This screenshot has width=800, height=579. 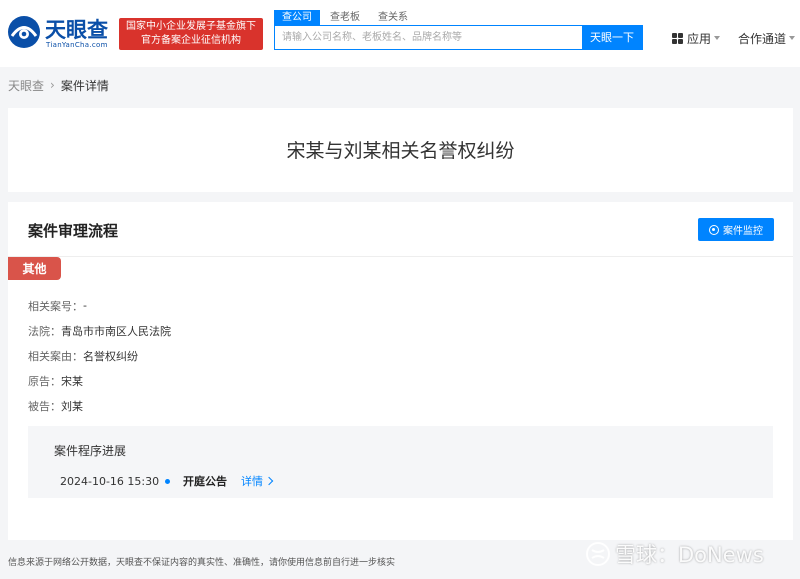 What do you see at coordinates (699, 38) in the screenshot?
I see `apps-menu-label: 应用` at bounding box center [699, 38].